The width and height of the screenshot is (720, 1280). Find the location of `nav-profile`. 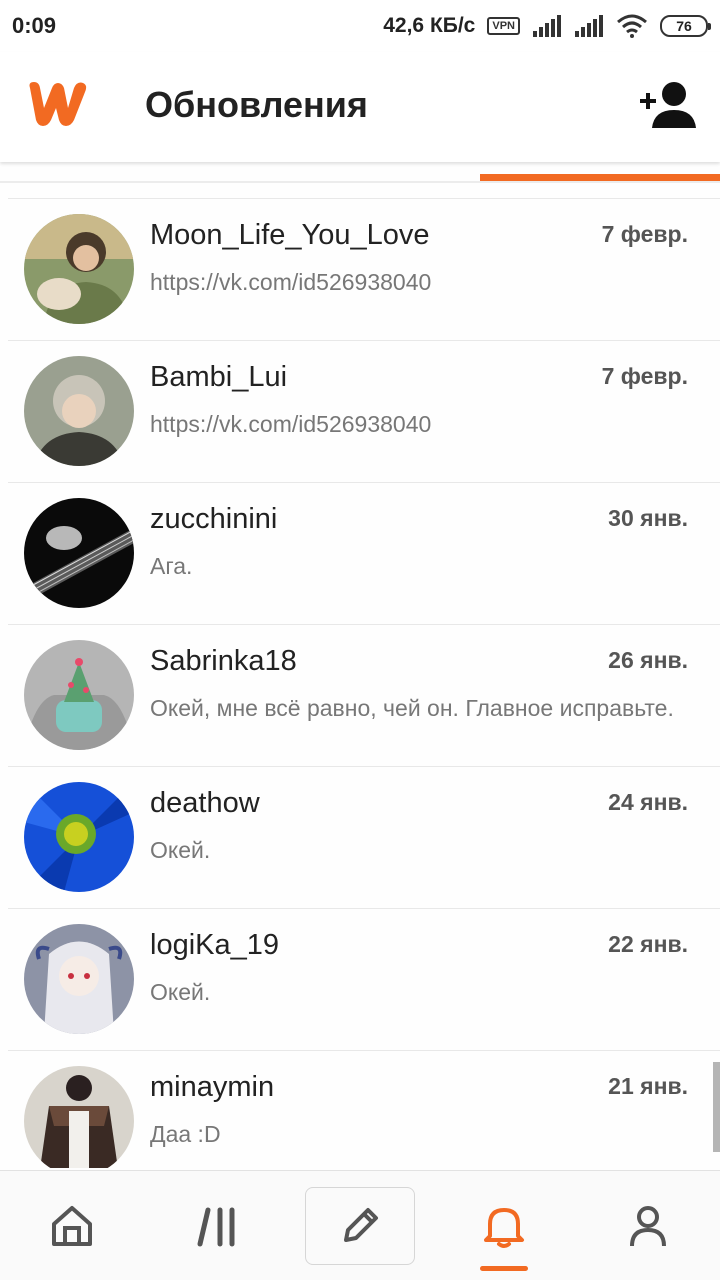

nav-profile is located at coordinates (648, 1225).